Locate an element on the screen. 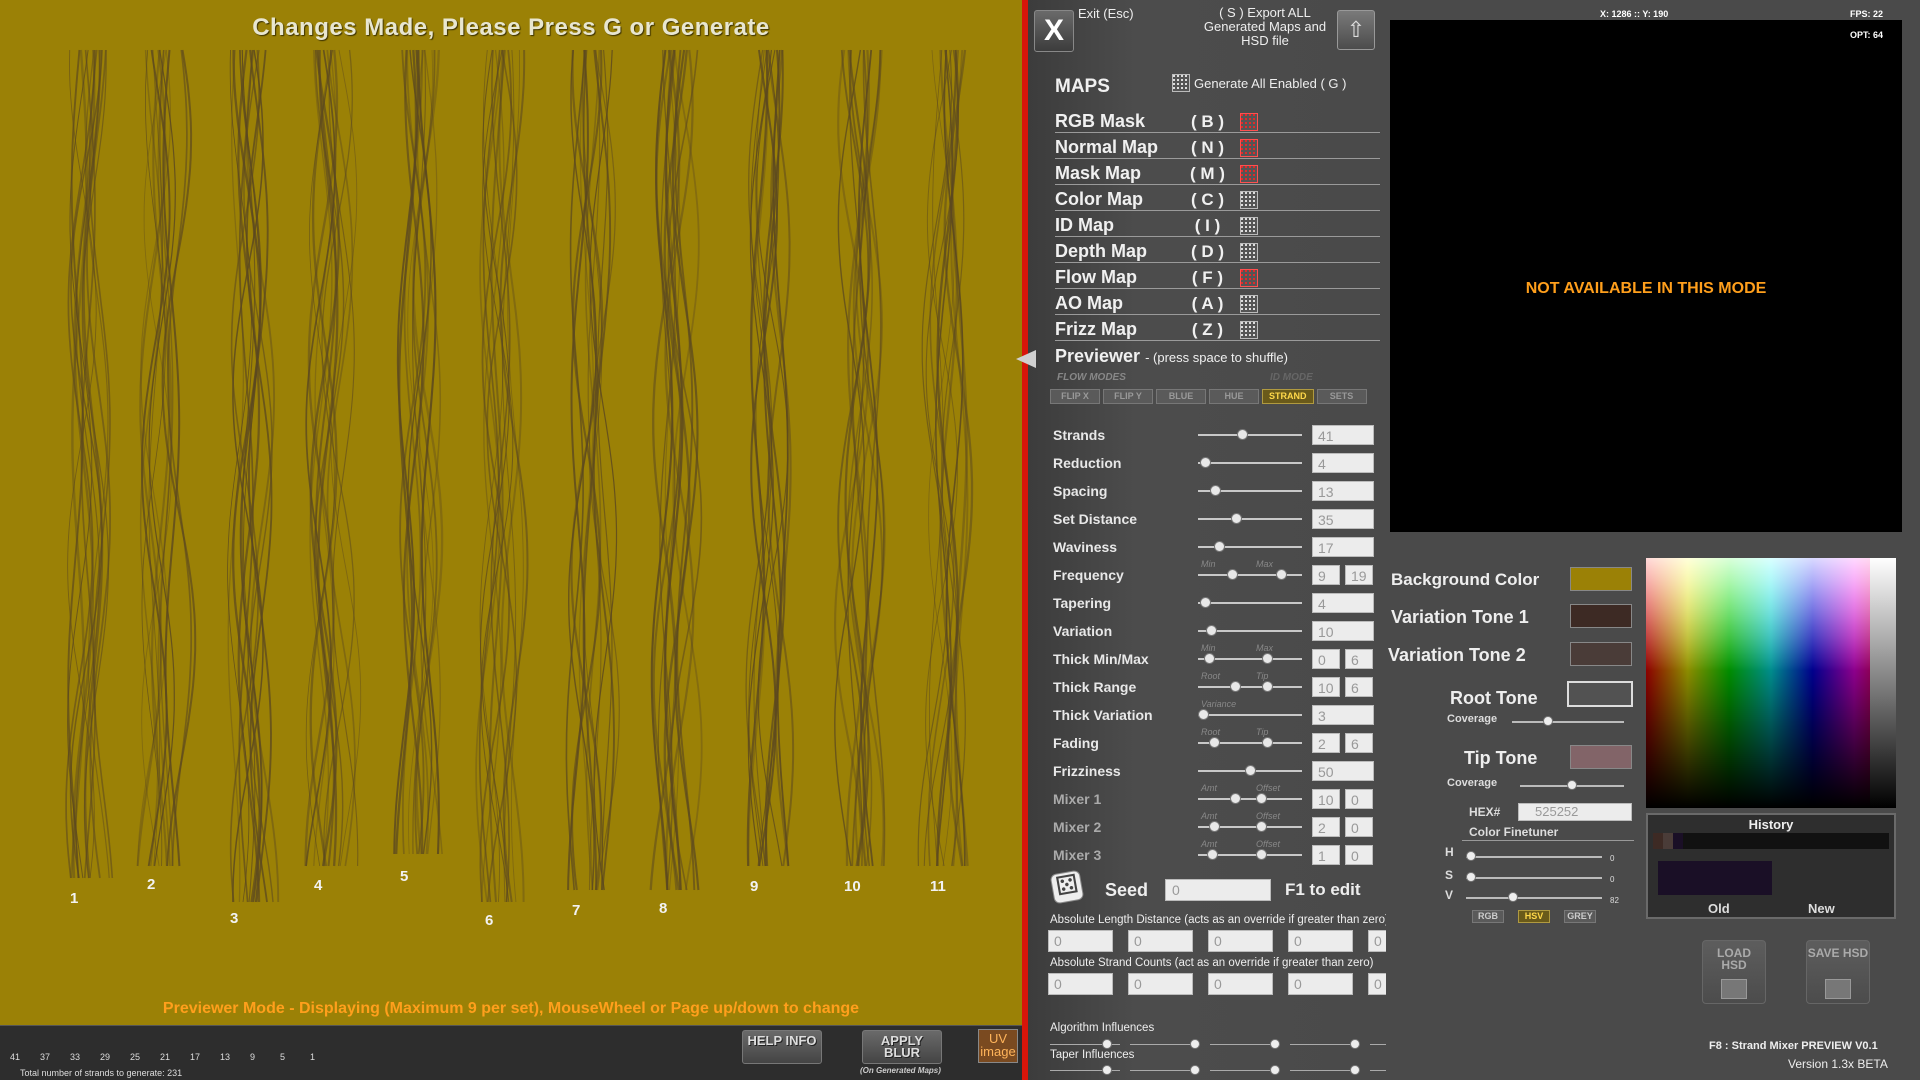 The height and width of the screenshot is (1080, 1920). mode-button-sets: SETS is located at coordinates (1341, 396).